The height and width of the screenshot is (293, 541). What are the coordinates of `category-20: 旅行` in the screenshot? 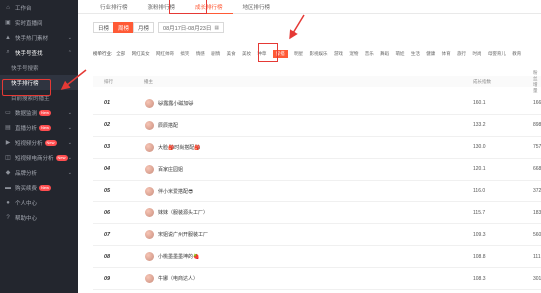 It's located at (461, 54).